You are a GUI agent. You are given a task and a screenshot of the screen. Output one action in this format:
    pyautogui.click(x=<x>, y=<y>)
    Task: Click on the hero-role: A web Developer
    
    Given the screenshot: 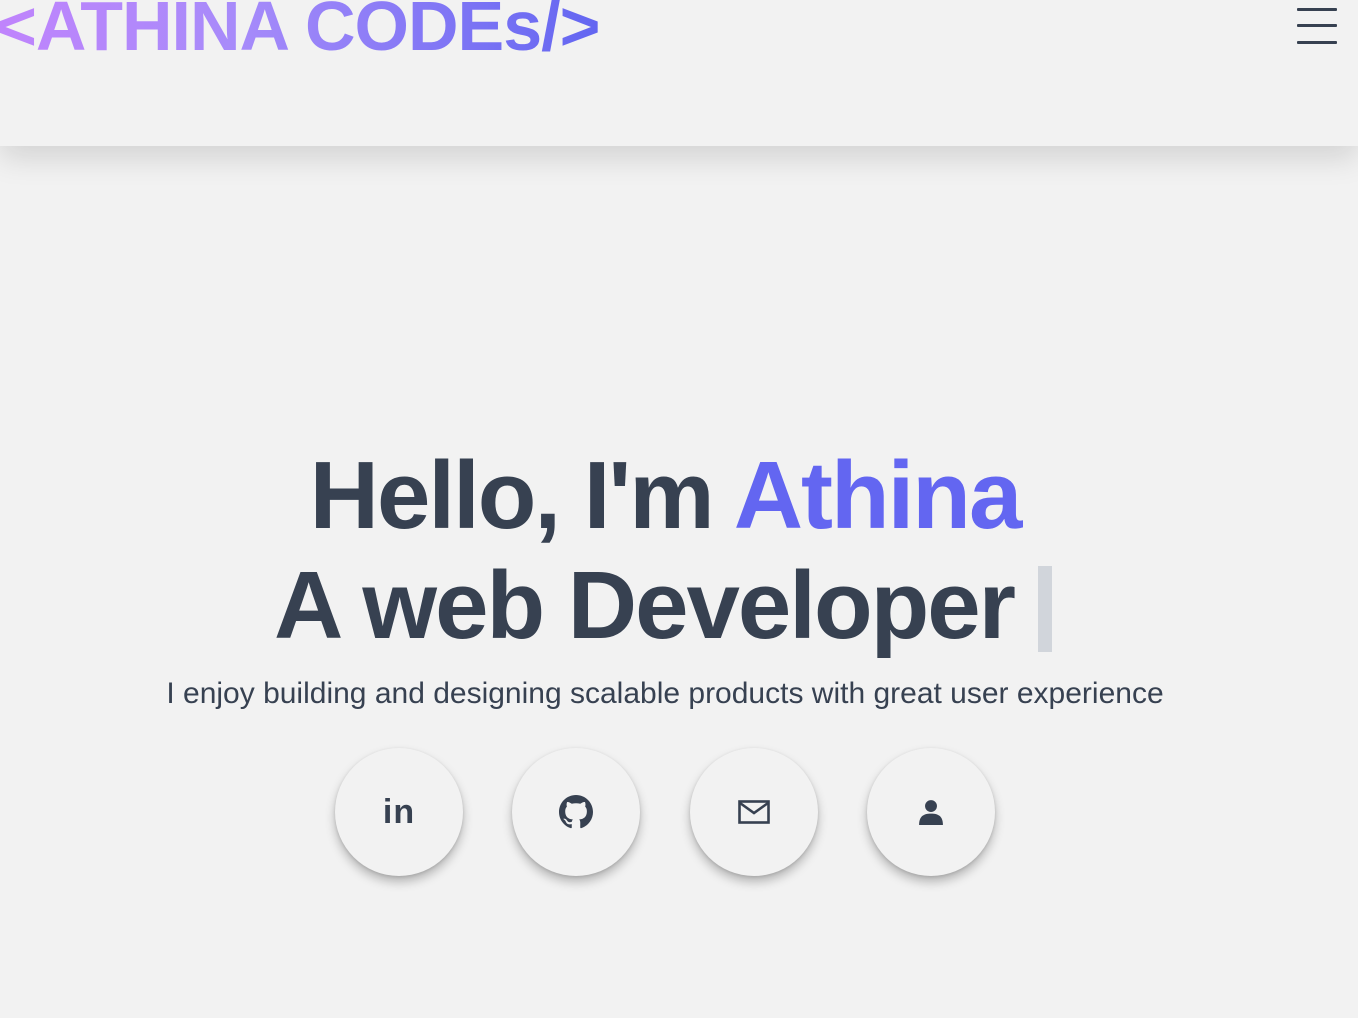 What is the action you would take?
    pyautogui.click(x=663, y=606)
    